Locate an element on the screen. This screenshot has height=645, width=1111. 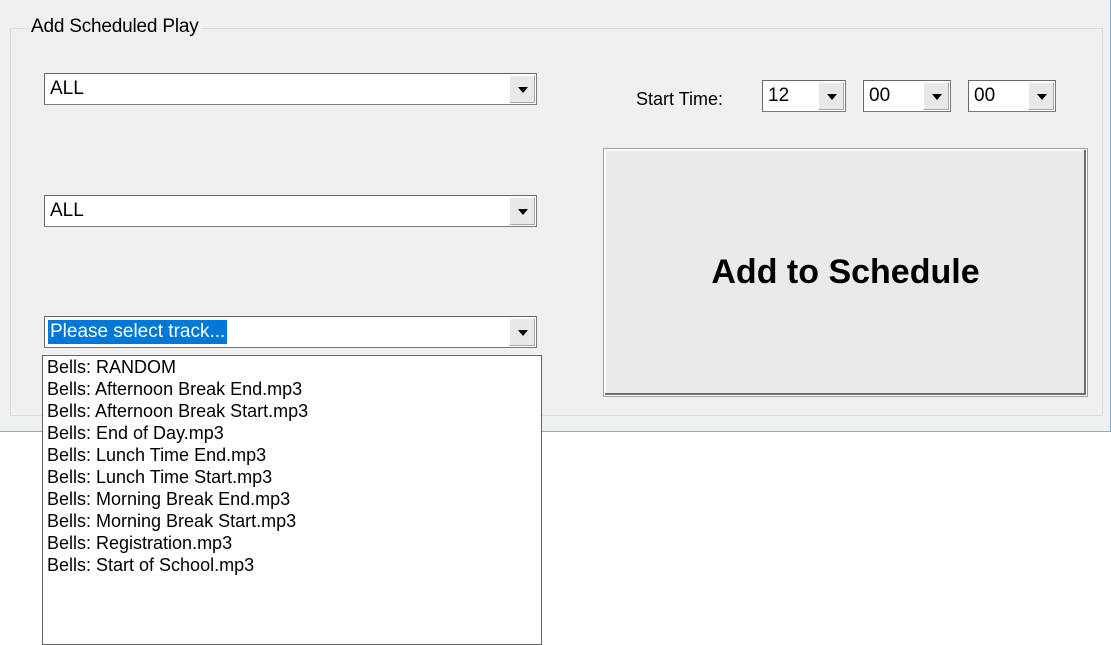
list-item: Bells: RANDOM is located at coordinates (292, 367).